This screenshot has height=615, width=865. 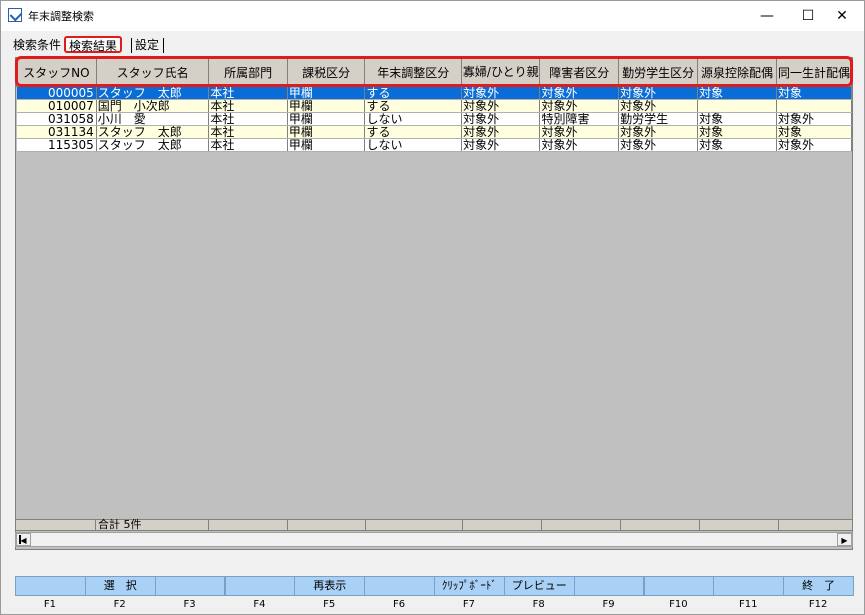 I want to click on table-cell: 000005, so click(x=56, y=93).